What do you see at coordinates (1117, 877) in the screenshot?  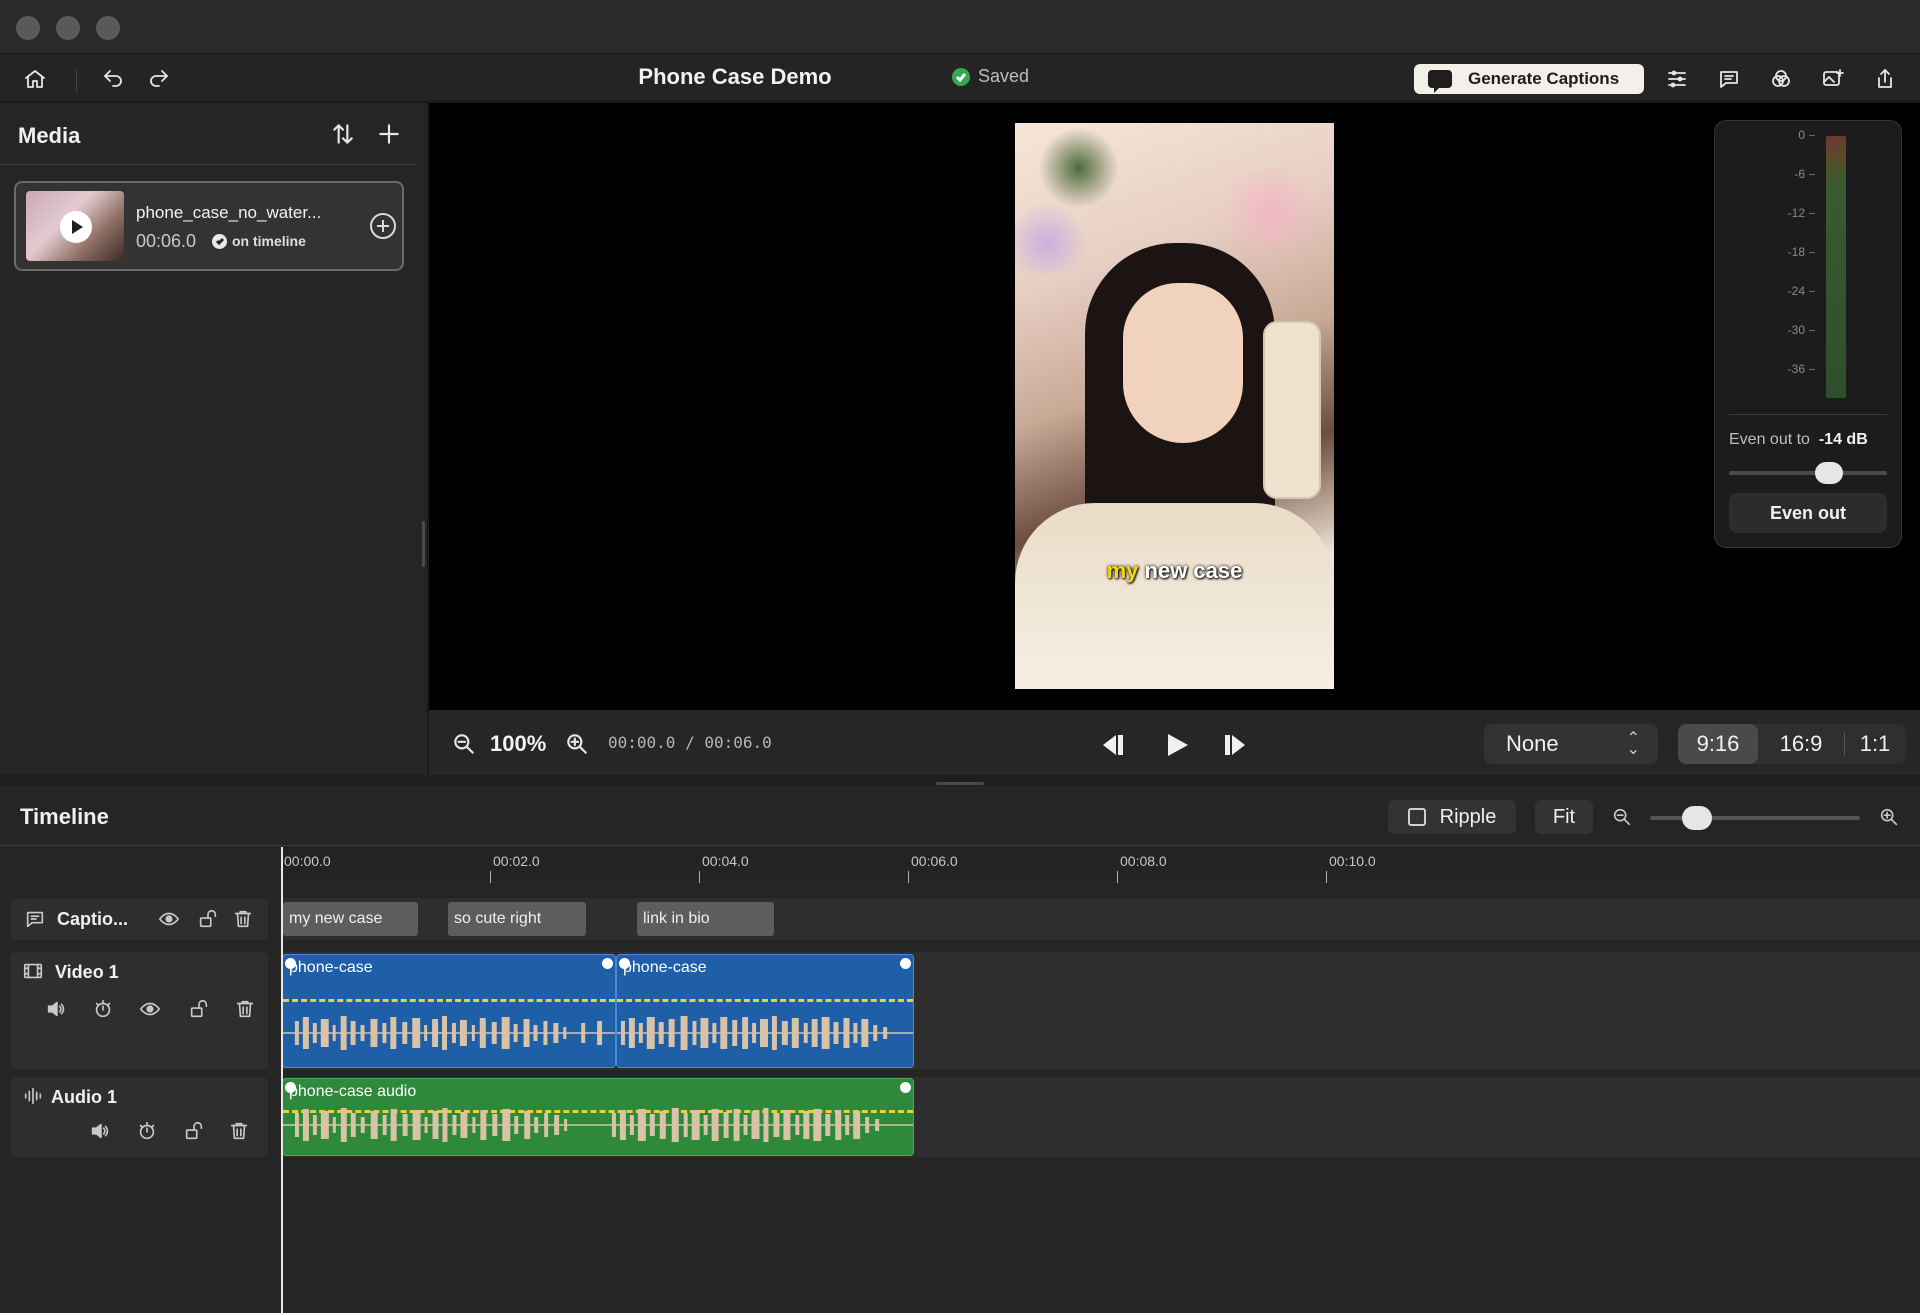 I see `ruler-tick` at bounding box center [1117, 877].